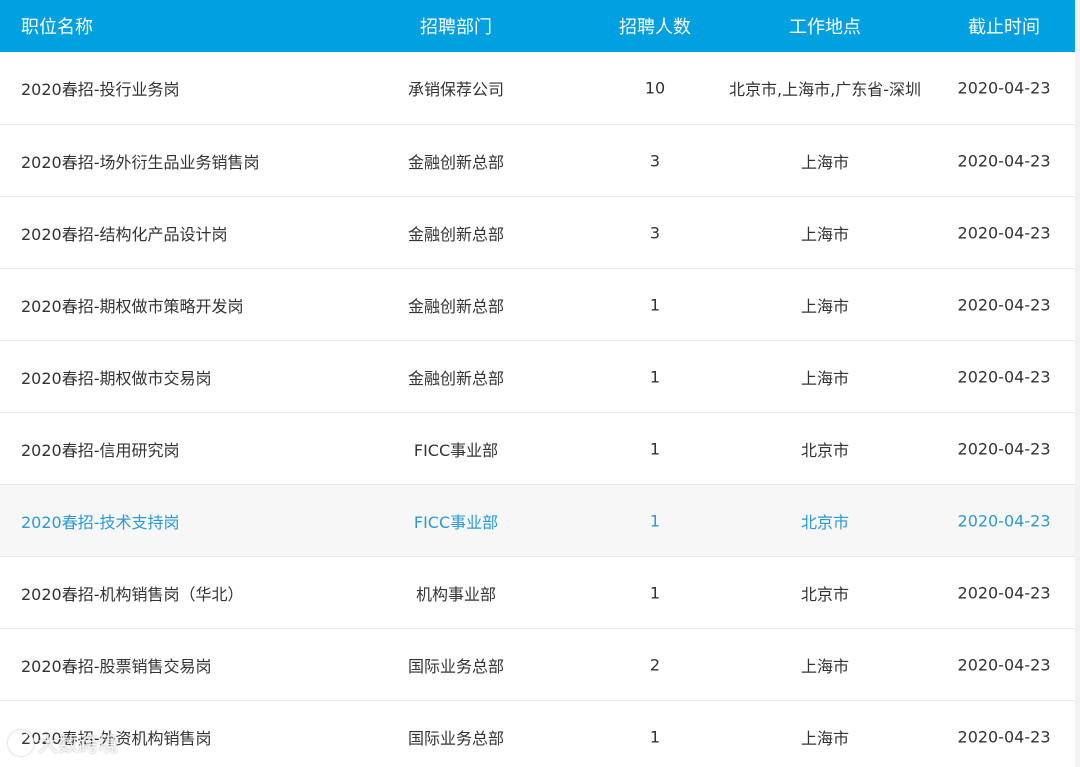 Image resolution: width=1080 pixels, height=767 pixels. I want to click on table-row: 2020春招-期权做市策略开发岗 金融创新总部 1 上海市 2020-04-23, so click(537, 305).